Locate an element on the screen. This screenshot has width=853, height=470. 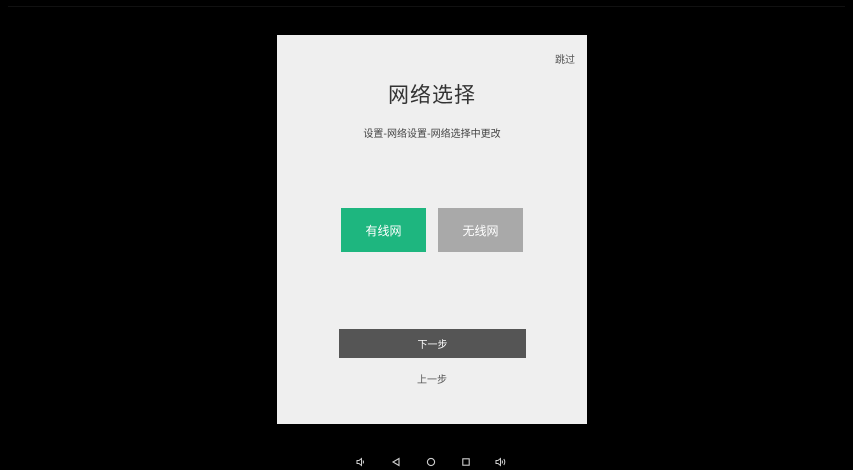
home-button is located at coordinates (431, 462).